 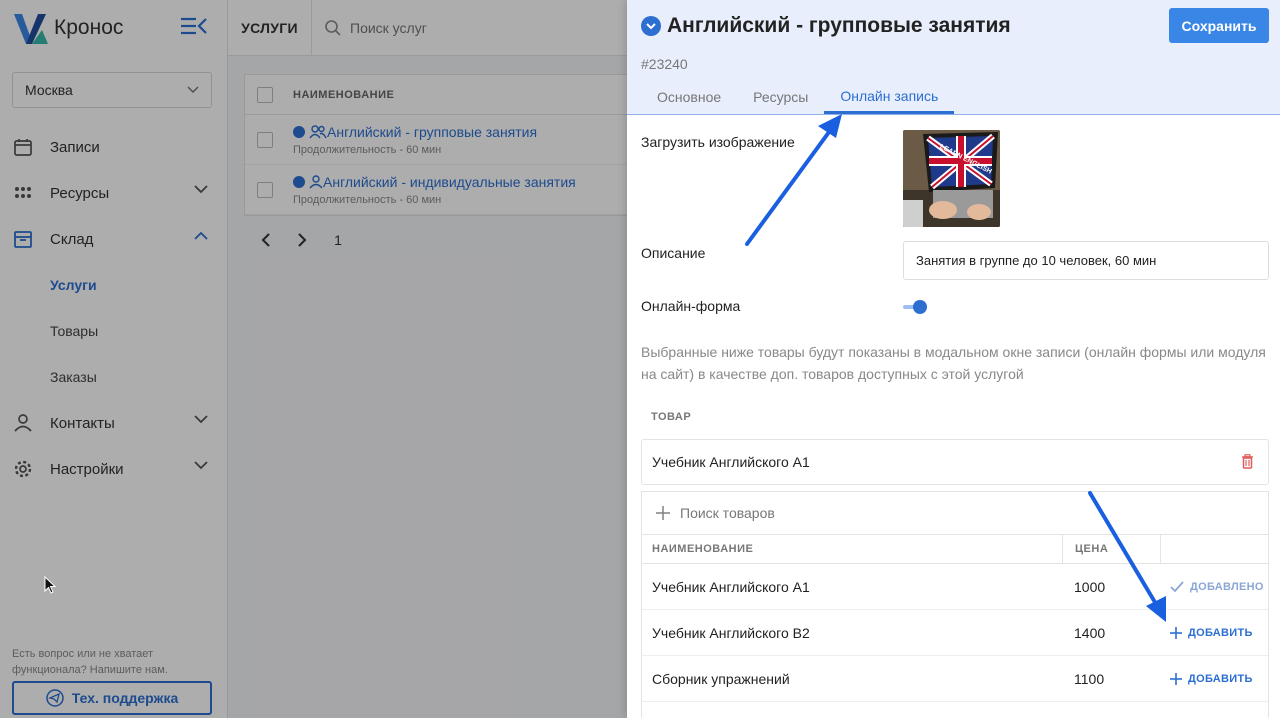 What do you see at coordinates (1086, 260) in the screenshot?
I see `description-input` at bounding box center [1086, 260].